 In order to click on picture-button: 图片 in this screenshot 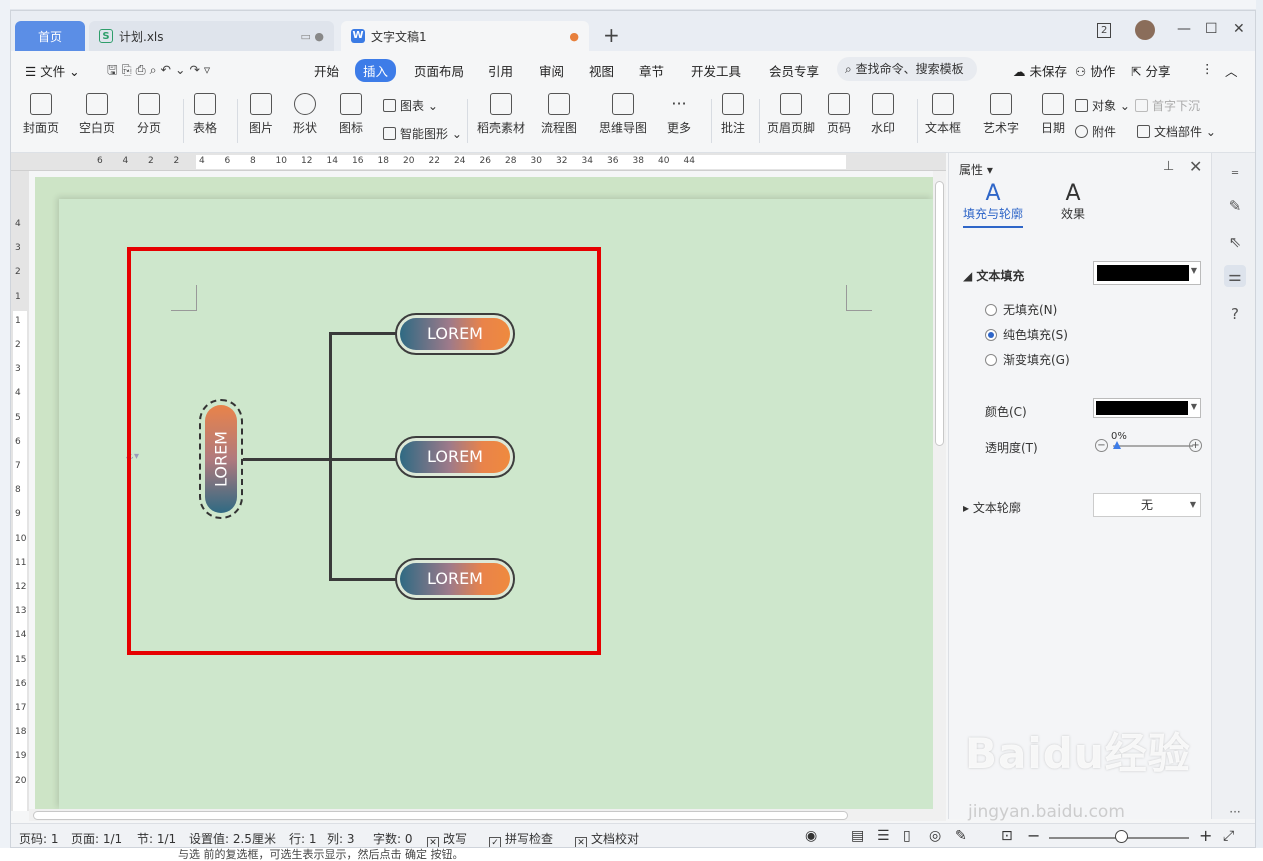, I will do `click(261, 114)`.